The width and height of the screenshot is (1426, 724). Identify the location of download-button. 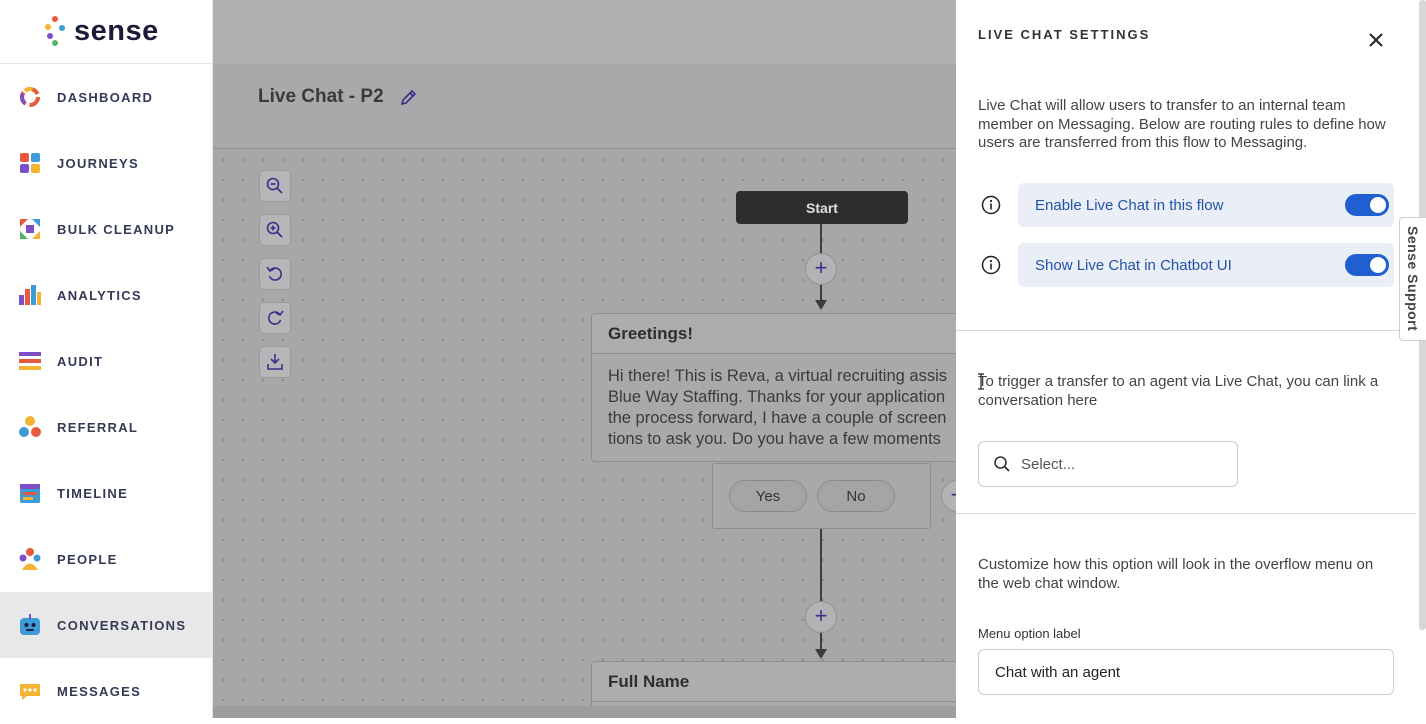
(275, 362).